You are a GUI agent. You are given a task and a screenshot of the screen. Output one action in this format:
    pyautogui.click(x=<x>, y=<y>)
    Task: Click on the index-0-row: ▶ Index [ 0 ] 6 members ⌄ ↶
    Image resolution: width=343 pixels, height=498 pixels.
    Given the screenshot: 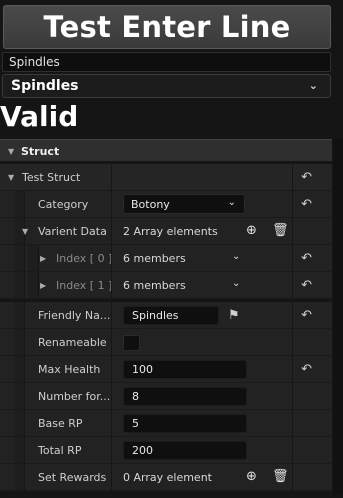 What is the action you would take?
    pyautogui.click(x=166, y=258)
    